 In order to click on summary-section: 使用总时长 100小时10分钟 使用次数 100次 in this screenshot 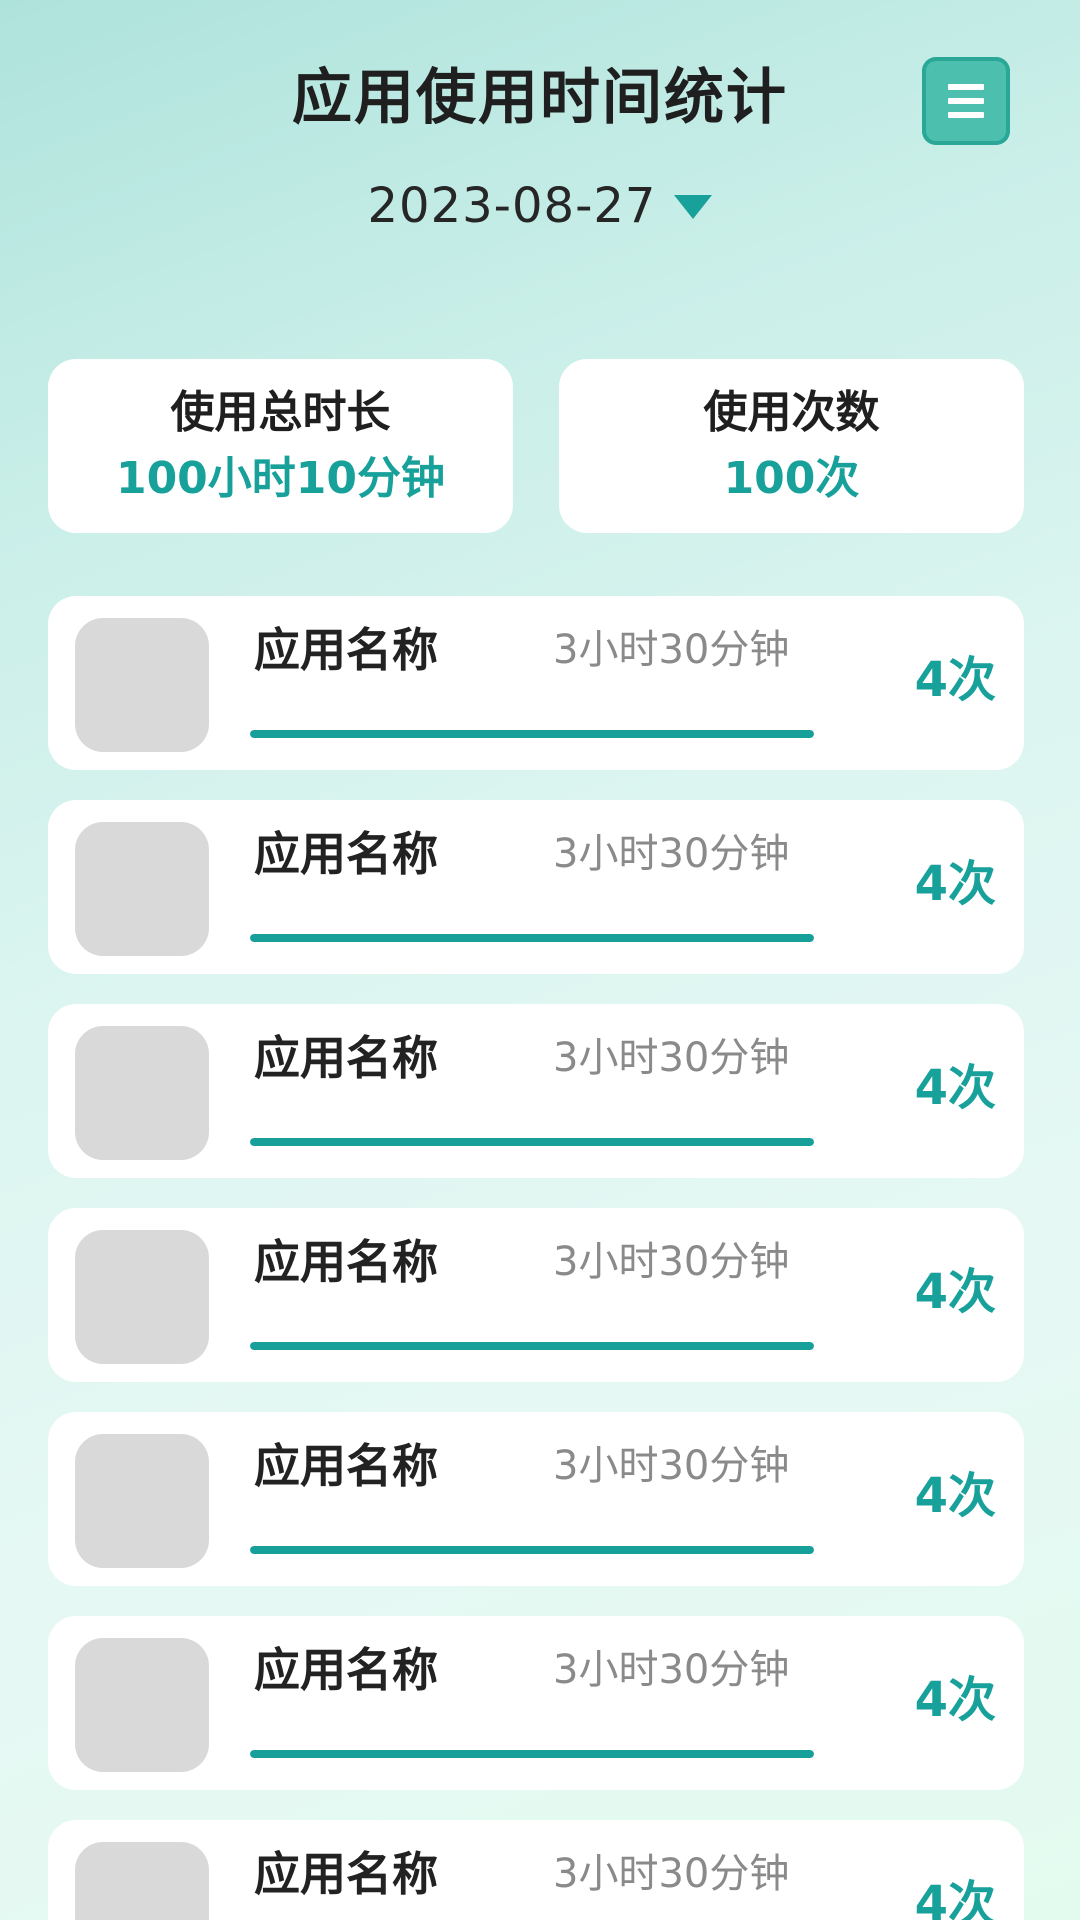, I will do `click(536, 446)`.